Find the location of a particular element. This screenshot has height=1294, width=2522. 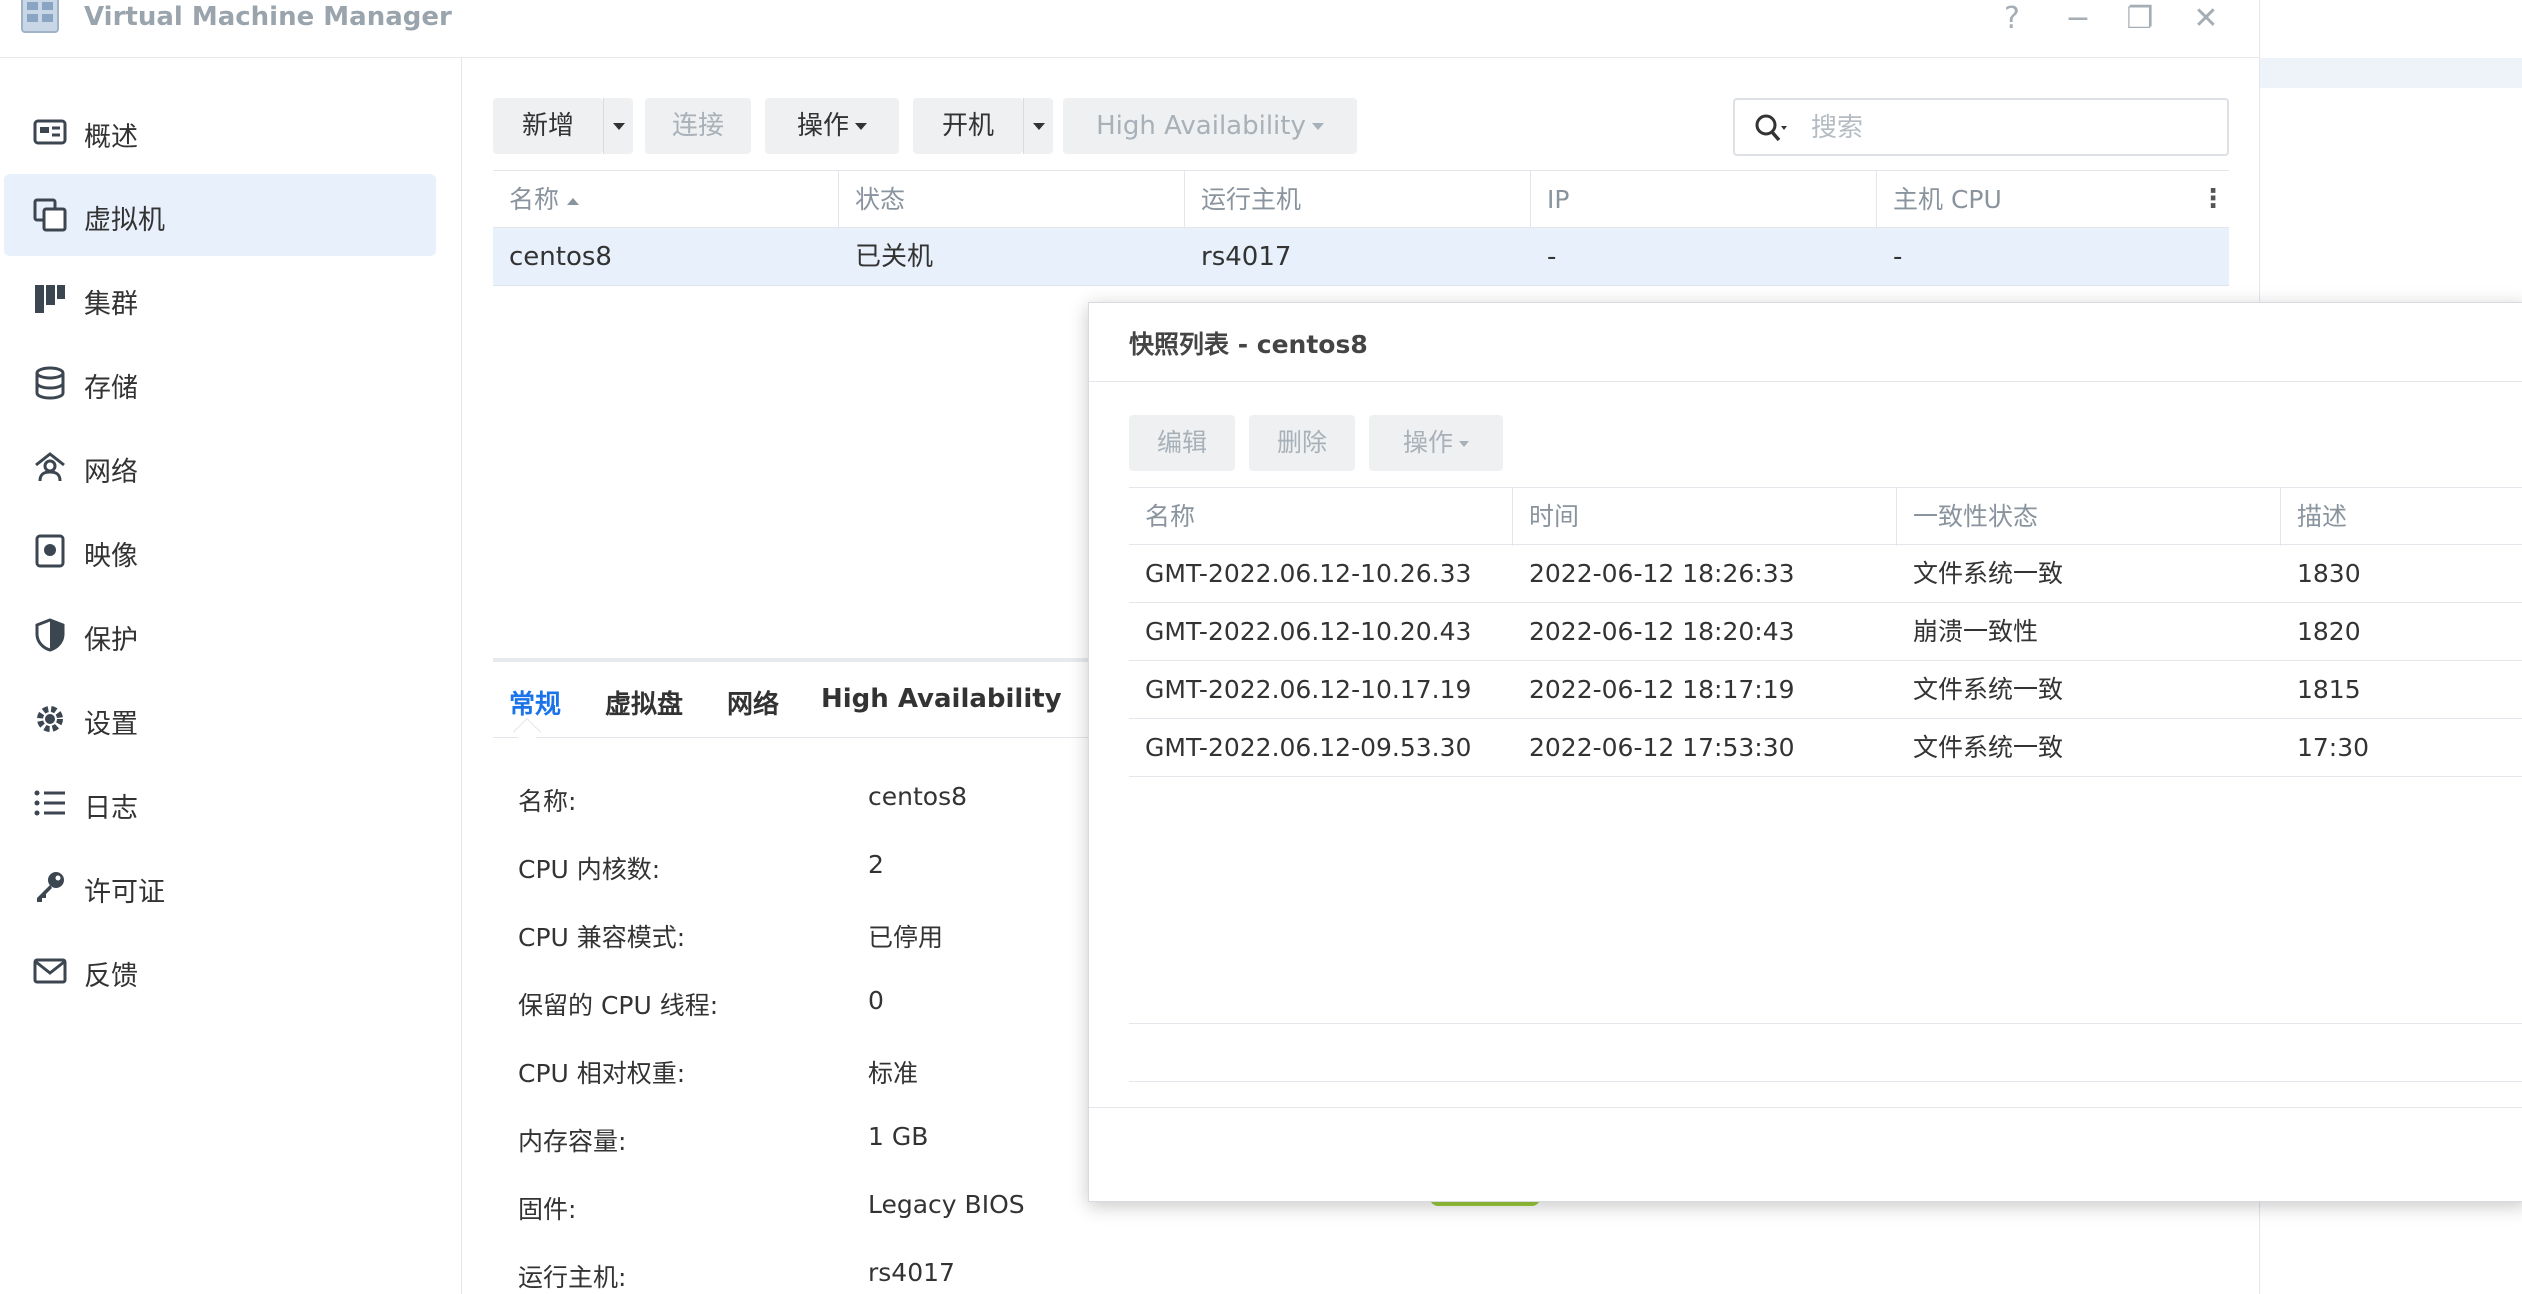

action-button-label: 操作 is located at coordinates (822, 126).